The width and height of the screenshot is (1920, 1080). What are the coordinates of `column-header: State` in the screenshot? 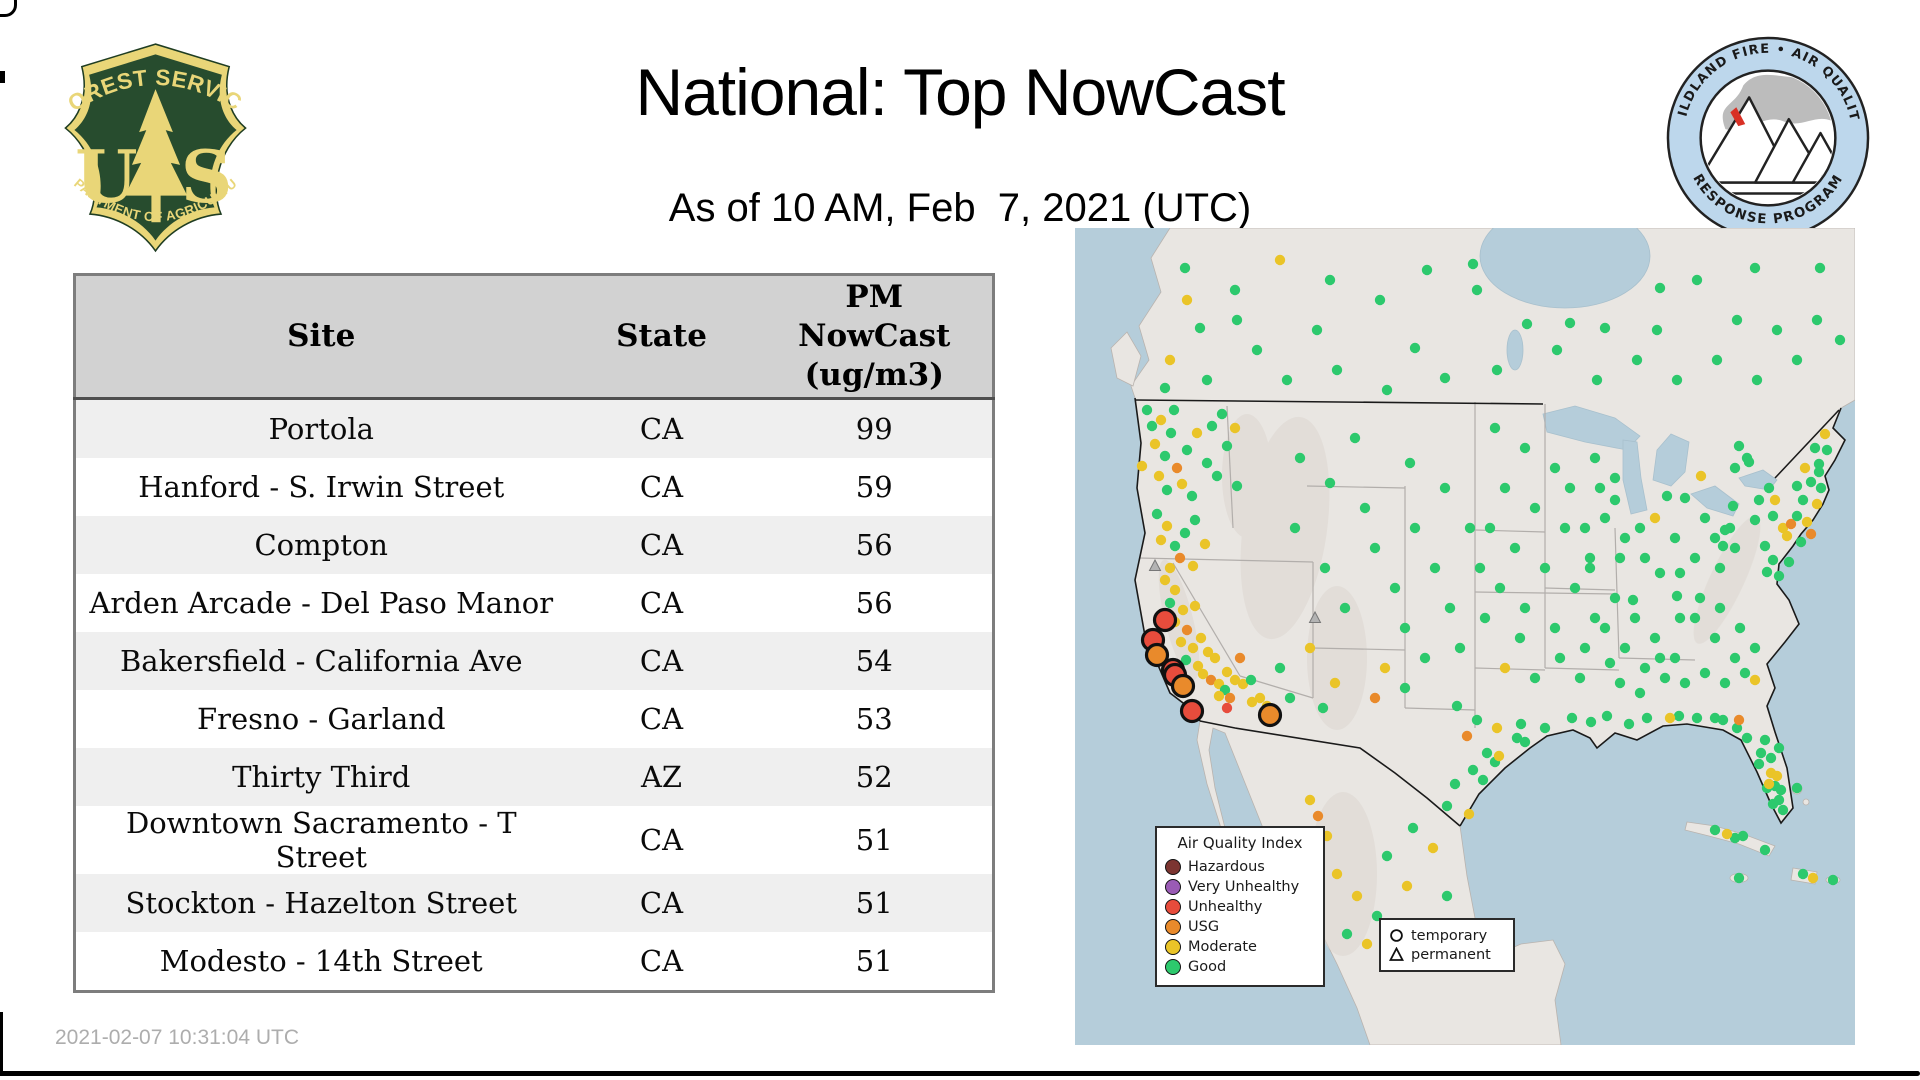 It's located at (661, 337).